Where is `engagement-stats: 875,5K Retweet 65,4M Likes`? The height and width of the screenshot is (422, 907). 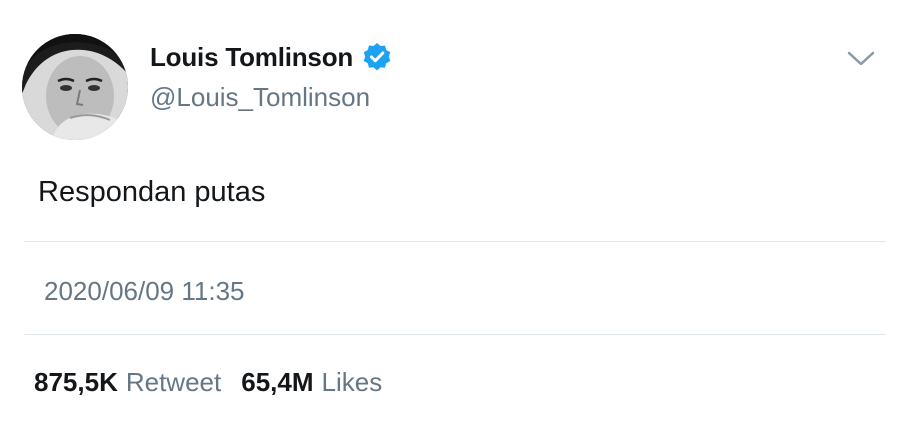
engagement-stats: 875,5K Retweet 65,4M Likes is located at coordinates (208, 382).